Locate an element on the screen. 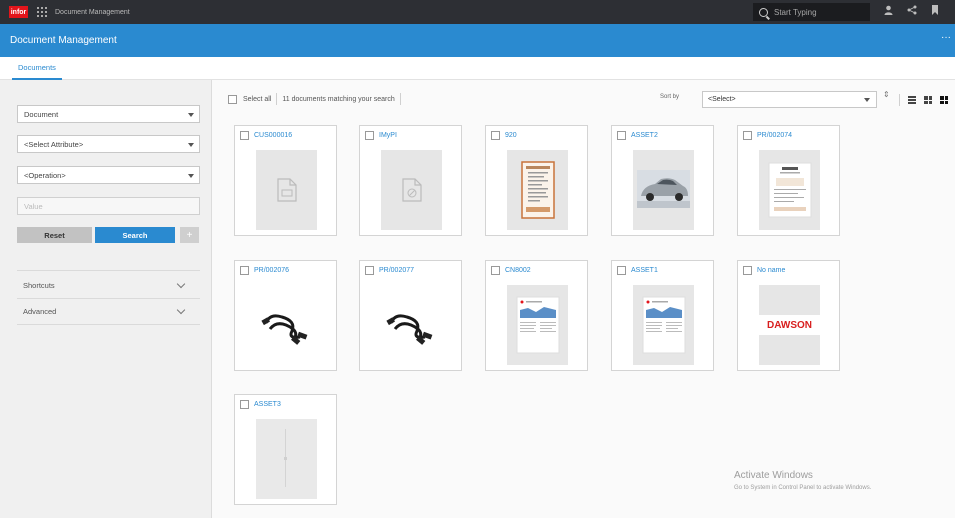 The height and width of the screenshot is (518, 955). value-input is located at coordinates (108, 206).